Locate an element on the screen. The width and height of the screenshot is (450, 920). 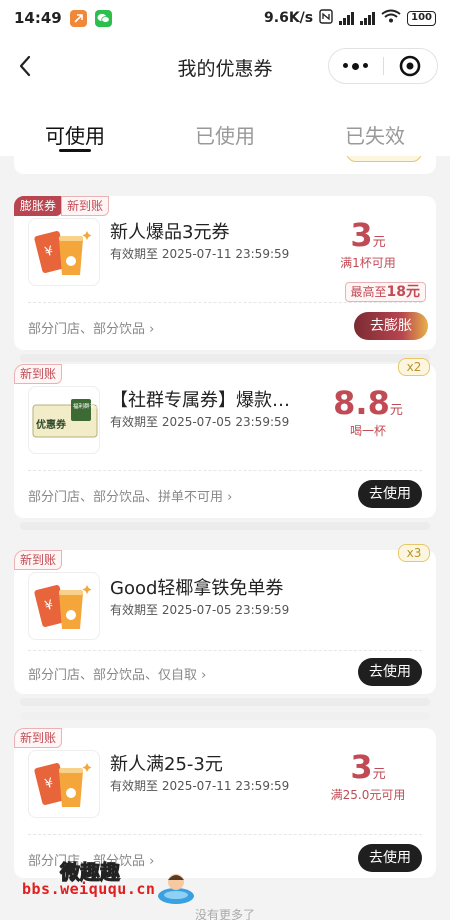
wifi-icon is located at coordinates (391, 18).